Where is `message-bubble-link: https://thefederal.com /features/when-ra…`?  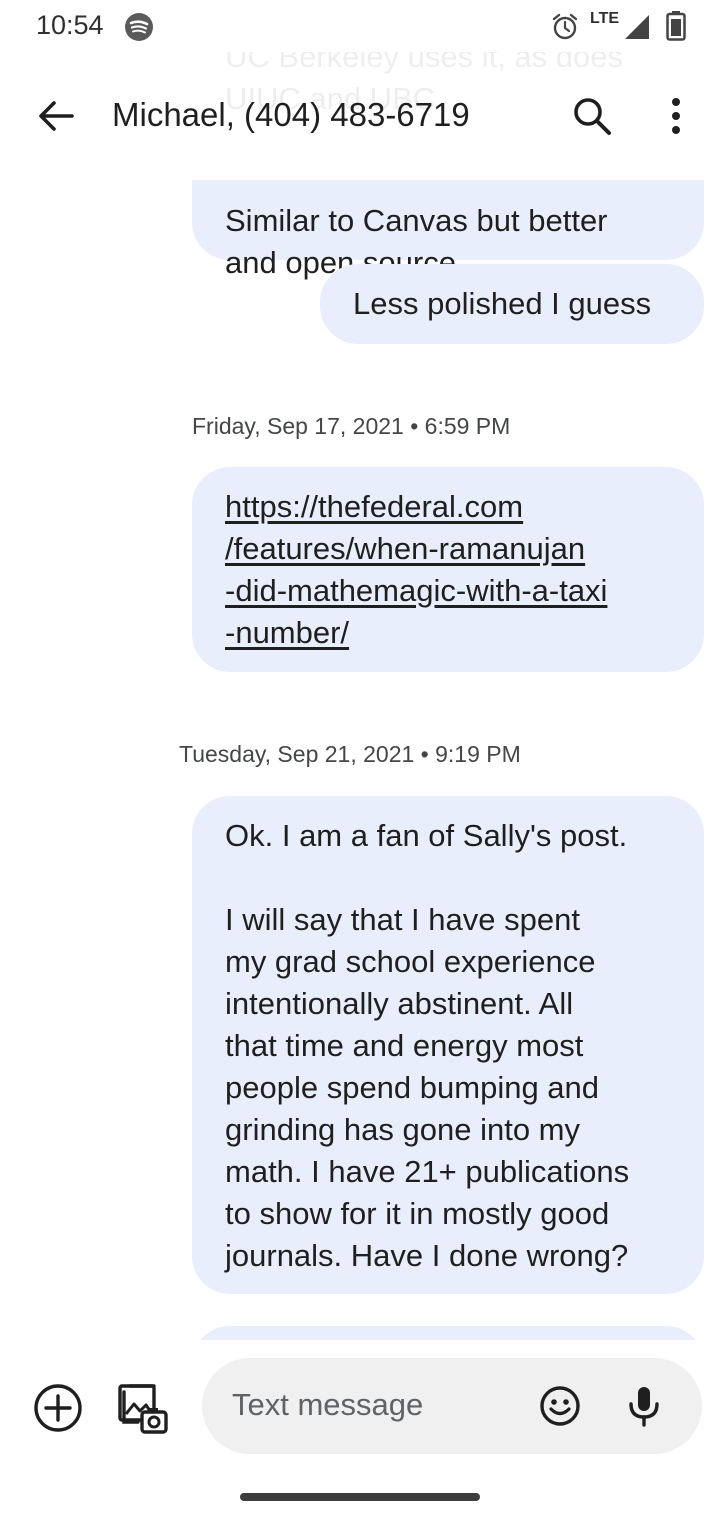
message-bubble-link: https://thefederal.com /features/when-ra… is located at coordinates (448, 569).